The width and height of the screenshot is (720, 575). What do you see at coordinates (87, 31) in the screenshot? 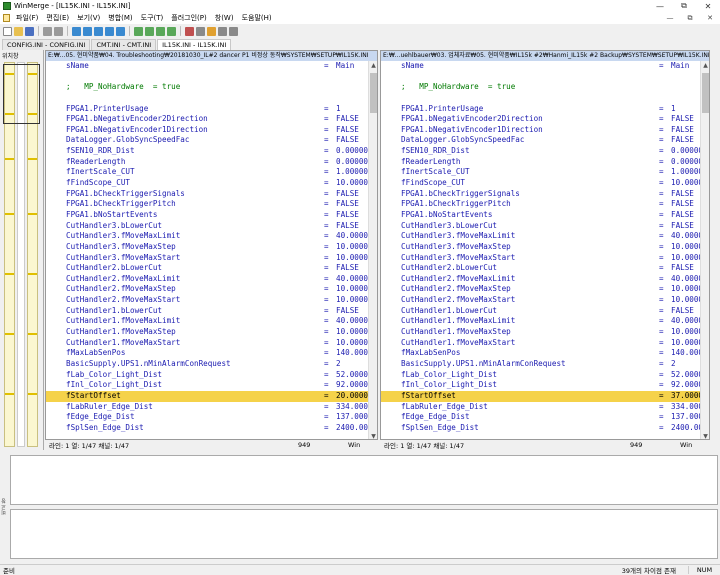
I see `prev-diff-icon` at bounding box center [87, 31].